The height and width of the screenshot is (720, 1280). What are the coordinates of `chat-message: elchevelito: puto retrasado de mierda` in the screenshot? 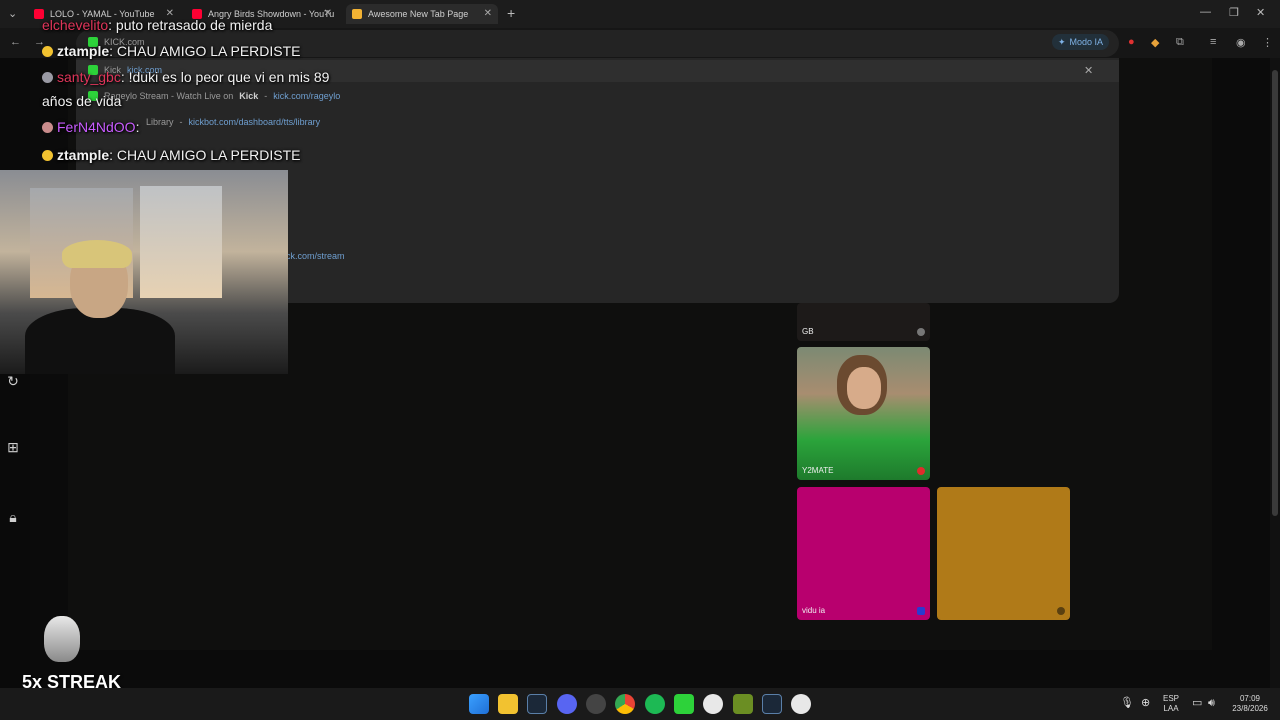 It's located at (157, 25).